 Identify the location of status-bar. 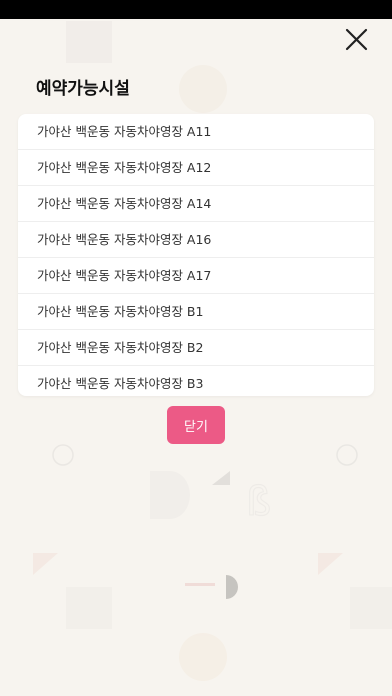
(196, 9).